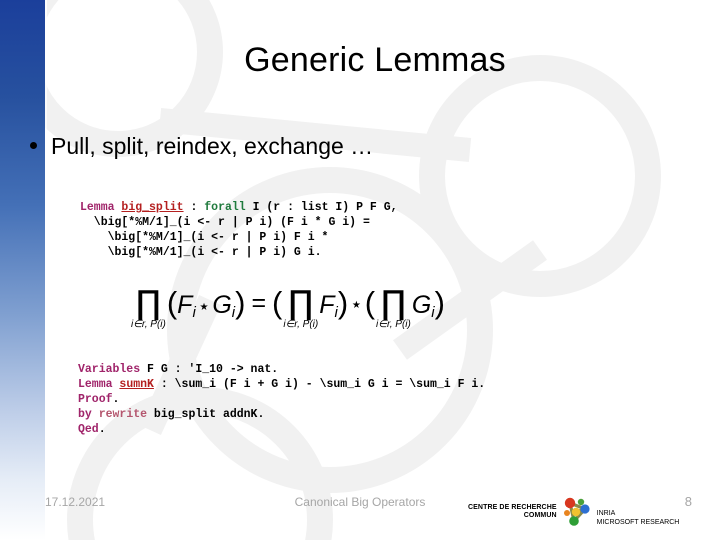 This screenshot has width=720, height=540. What do you see at coordinates (209, 369) in the screenshot?
I see `code-b-line1-rest: F G : 'I_10 -> nat.` at bounding box center [209, 369].